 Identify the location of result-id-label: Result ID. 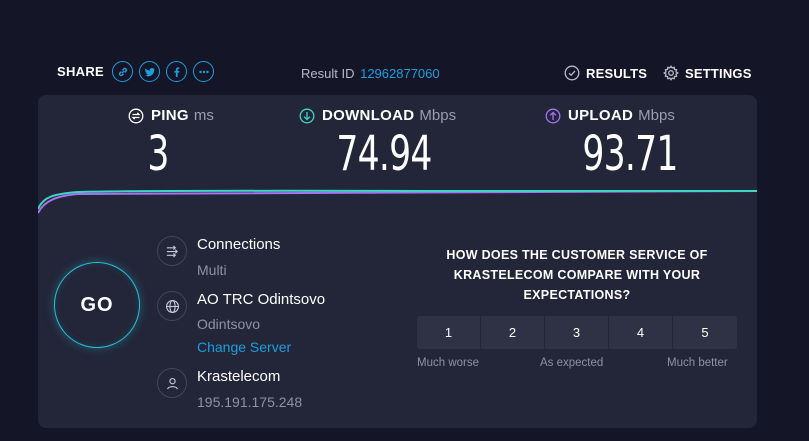
(328, 73).